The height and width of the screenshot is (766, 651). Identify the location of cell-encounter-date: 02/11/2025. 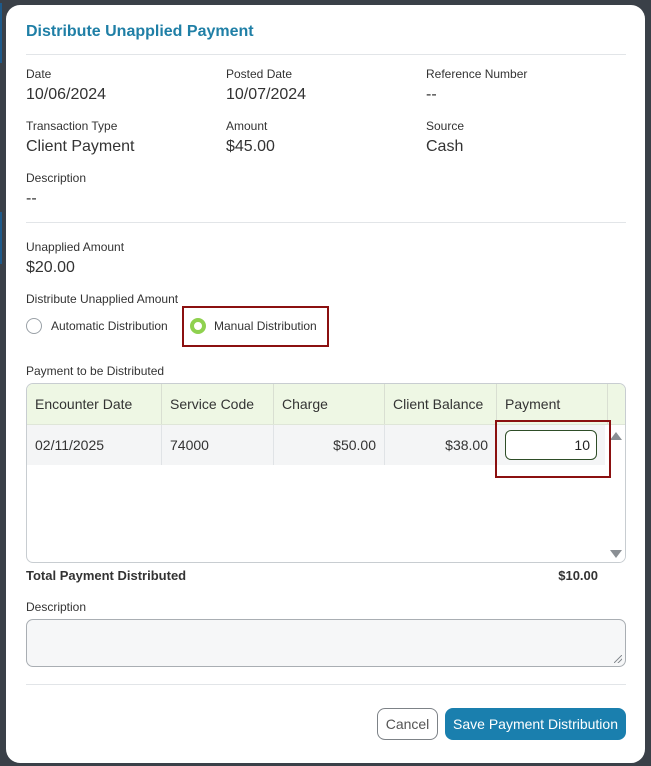
(94, 445).